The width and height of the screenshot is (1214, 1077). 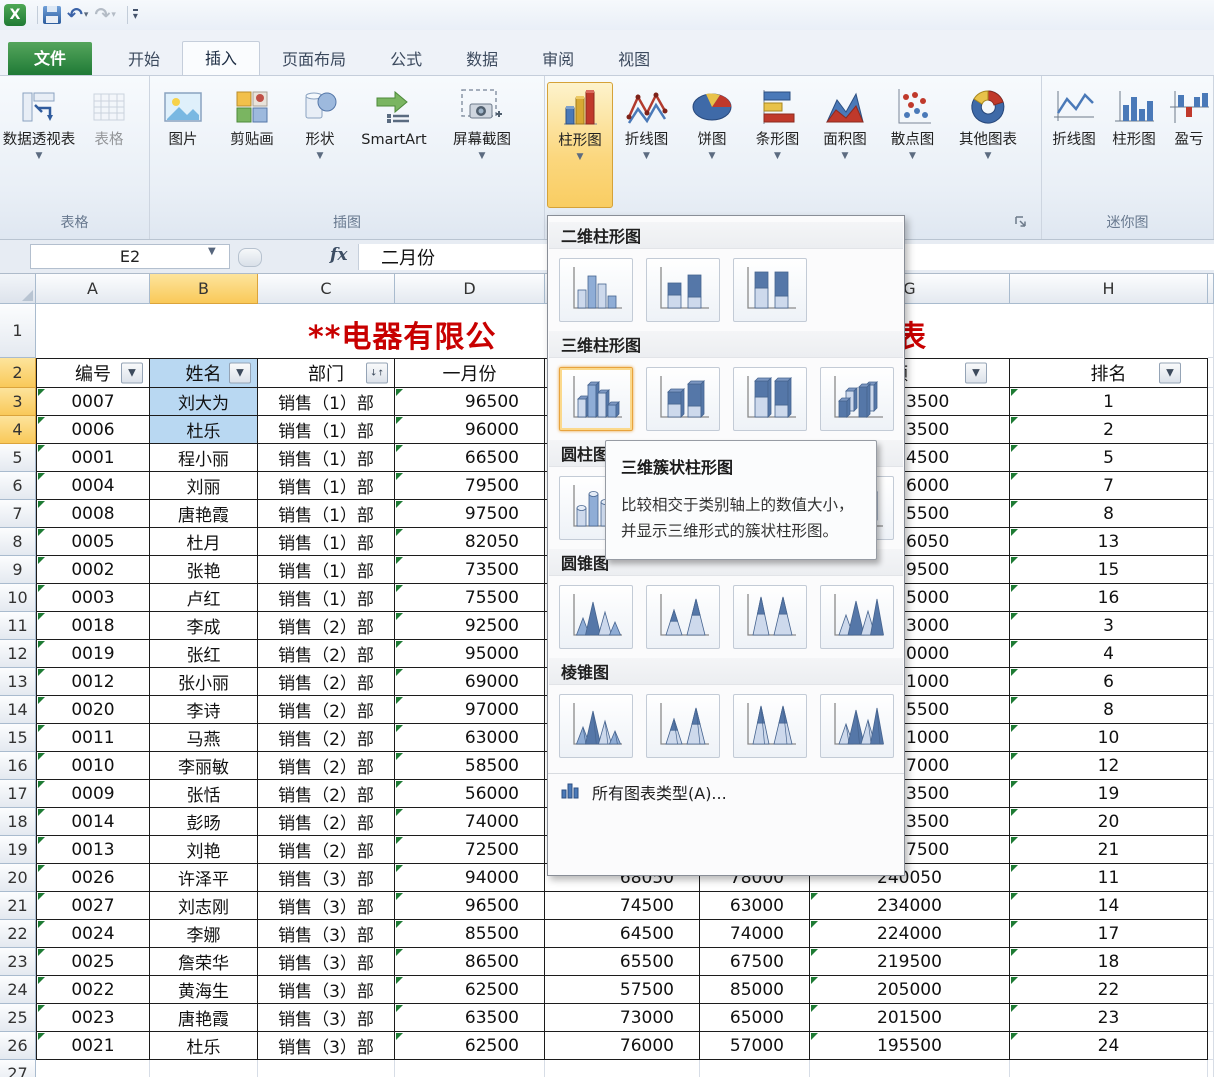 I want to click on cell-D11: 92500, so click(x=470, y=626).